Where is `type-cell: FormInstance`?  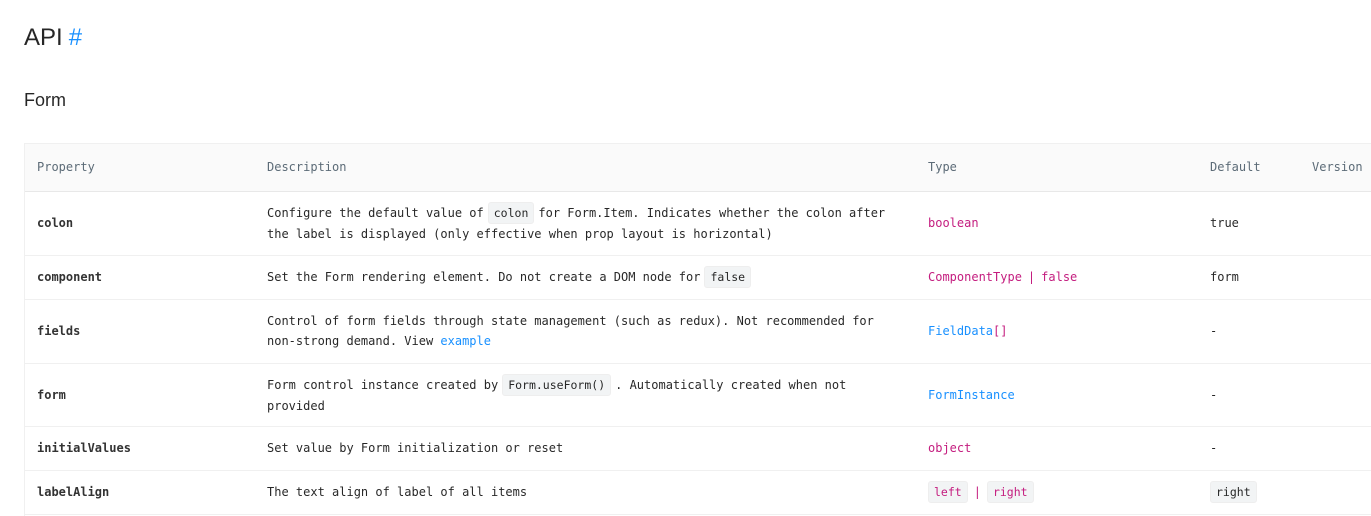 type-cell: FormInstance is located at coordinates (1057, 395).